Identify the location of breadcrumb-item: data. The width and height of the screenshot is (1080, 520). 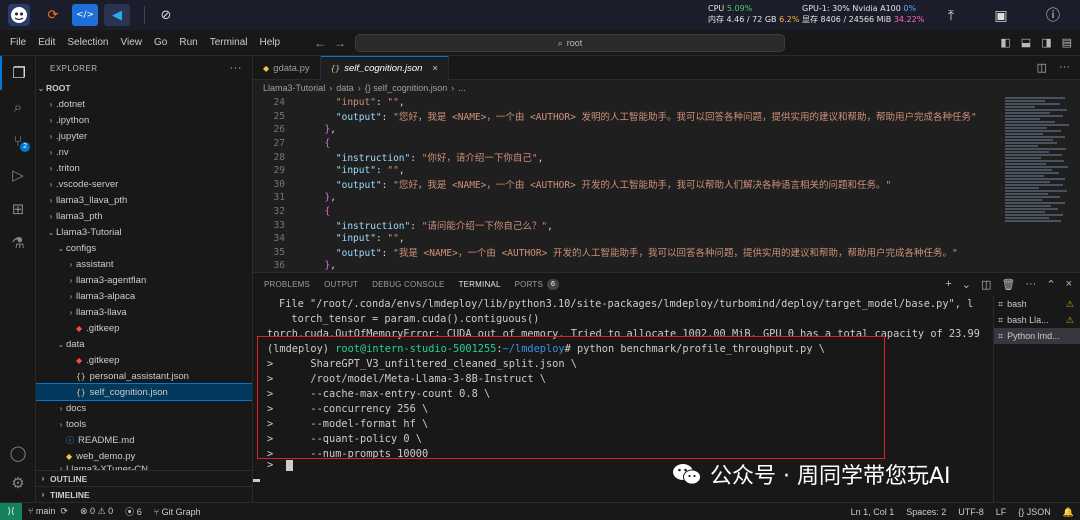
(345, 88).